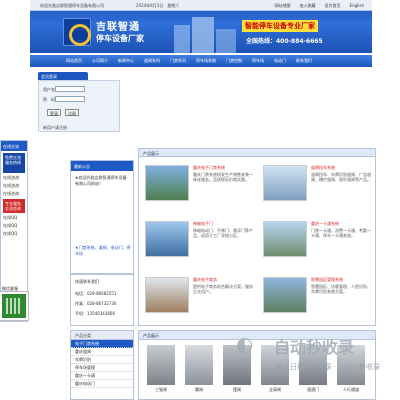  I want to click on product-card: 重庆一卡通系统 门禁一卡通、消费一卡通、考勤一卡通、停车一卡通系统。, so click(316, 242).